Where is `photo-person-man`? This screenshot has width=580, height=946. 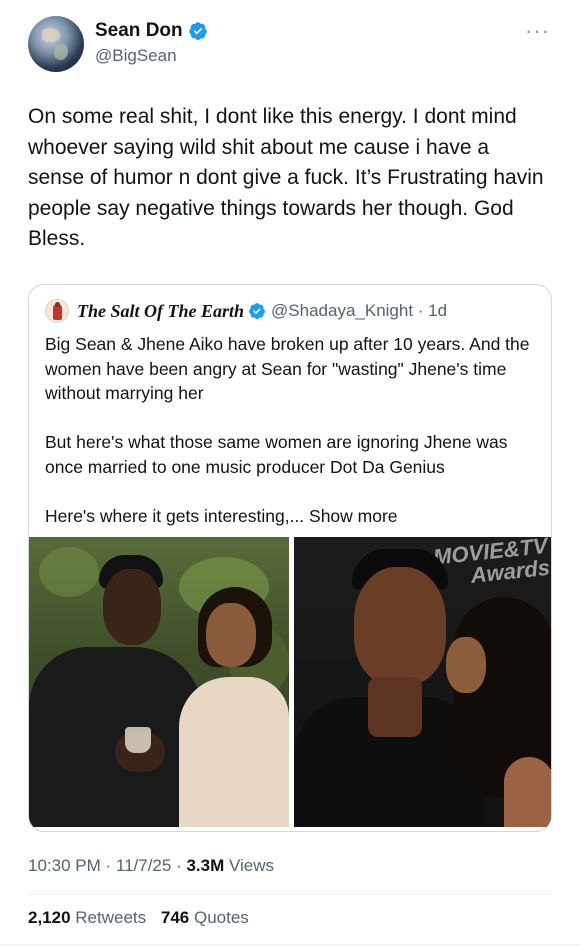
photo-person-man is located at coordinates (132, 605).